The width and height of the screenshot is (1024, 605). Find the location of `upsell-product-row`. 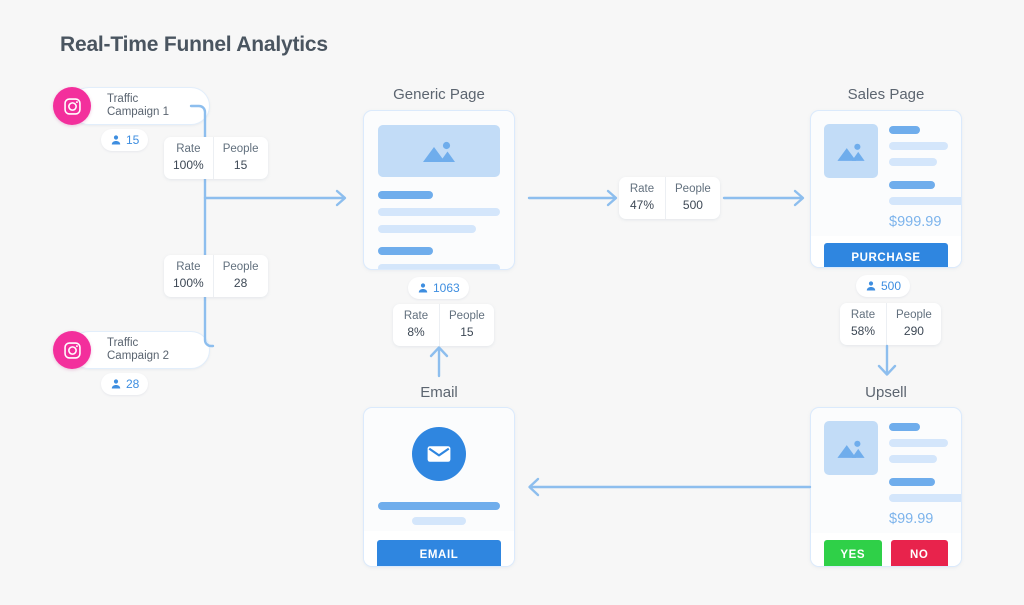

upsell-product-row is located at coordinates (886, 448).